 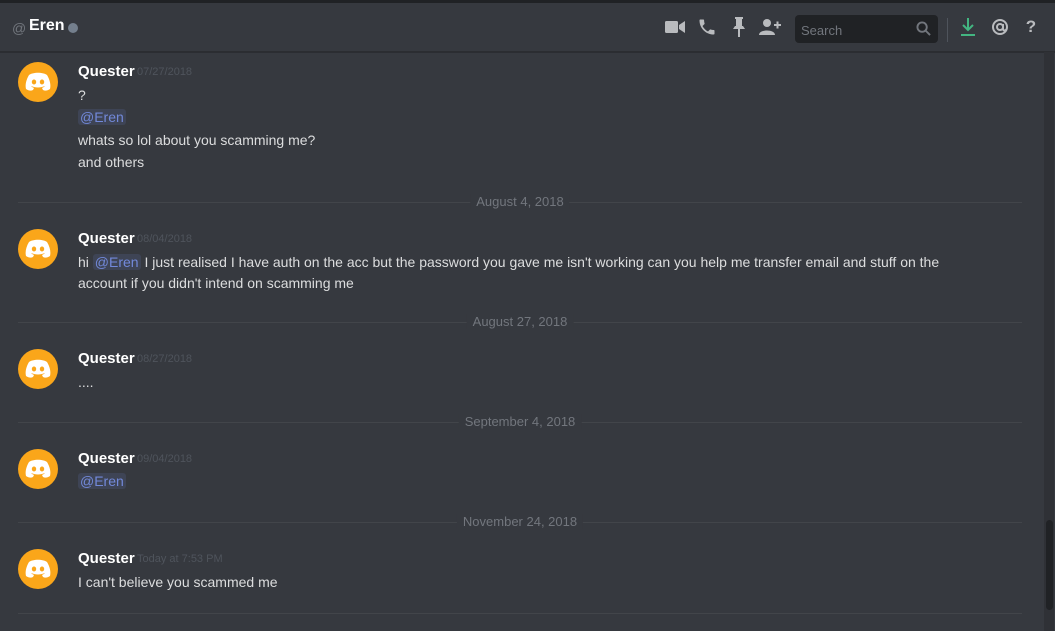 What do you see at coordinates (165, 239) in the screenshot?
I see `message-timestamp: 08/04/2018` at bounding box center [165, 239].